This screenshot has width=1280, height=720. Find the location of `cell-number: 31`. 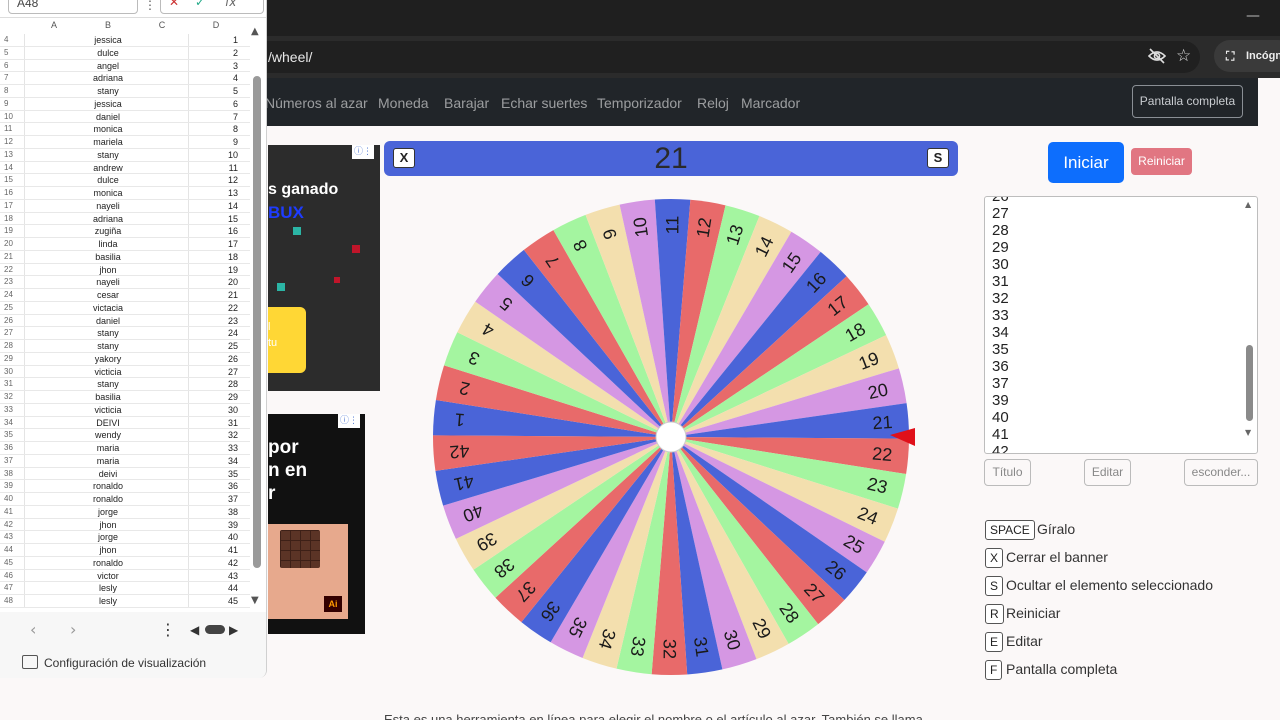

cell-number: 31 is located at coordinates (215, 423).